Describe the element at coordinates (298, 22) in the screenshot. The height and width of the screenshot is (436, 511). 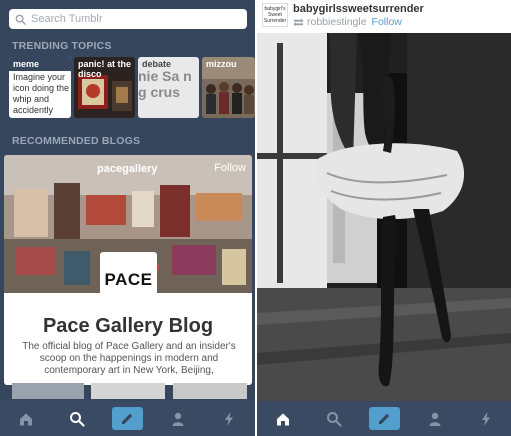
I see `reblog-icon` at that location.